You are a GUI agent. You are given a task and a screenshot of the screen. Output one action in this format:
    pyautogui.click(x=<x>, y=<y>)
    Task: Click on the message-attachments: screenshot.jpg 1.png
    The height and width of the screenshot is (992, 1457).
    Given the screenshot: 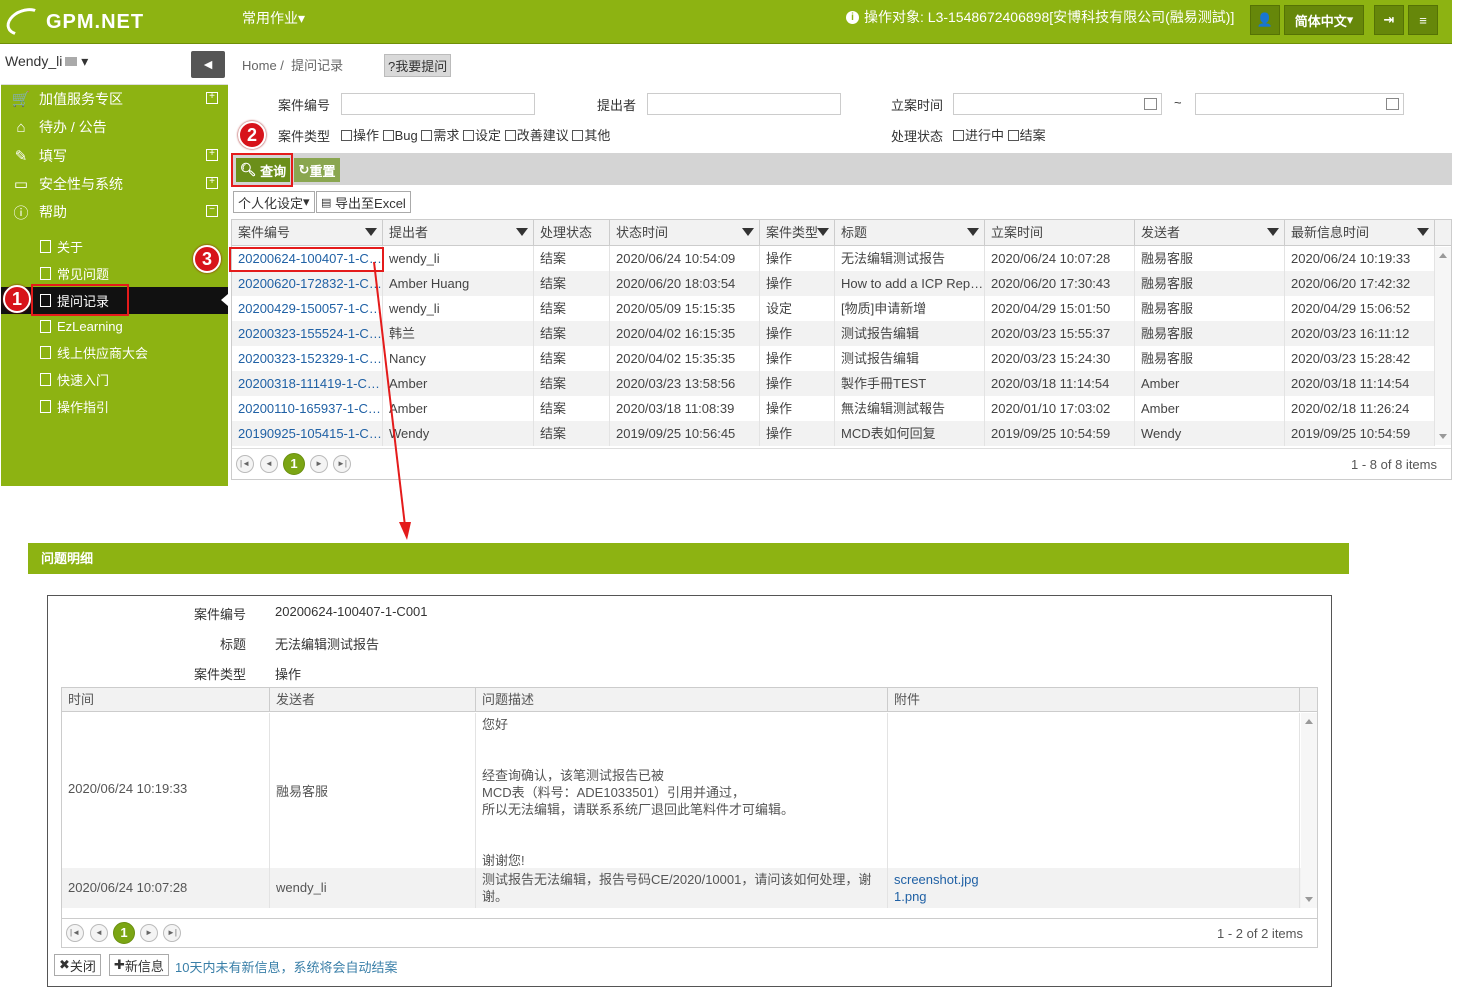 What is the action you would take?
    pyautogui.click(x=1094, y=888)
    